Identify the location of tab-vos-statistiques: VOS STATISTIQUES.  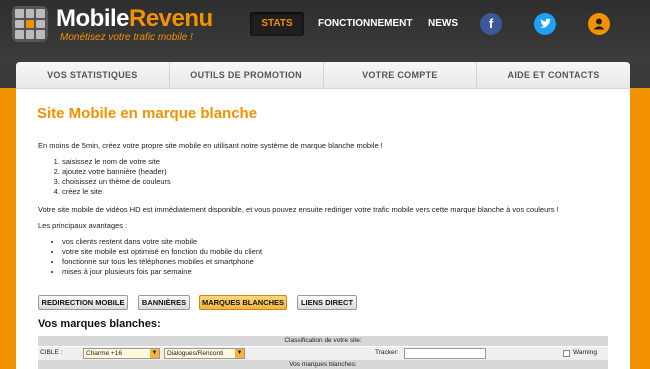
(93, 75).